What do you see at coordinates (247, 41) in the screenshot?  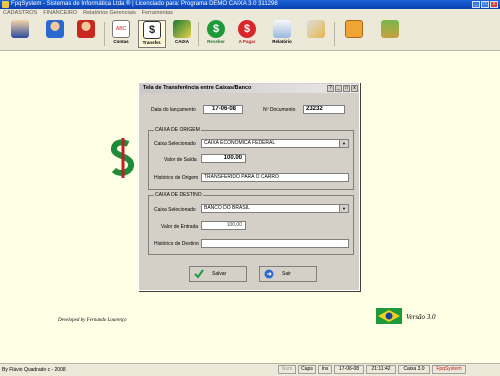 I see `toolbar-apagar-label: A Pagar` at bounding box center [247, 41].